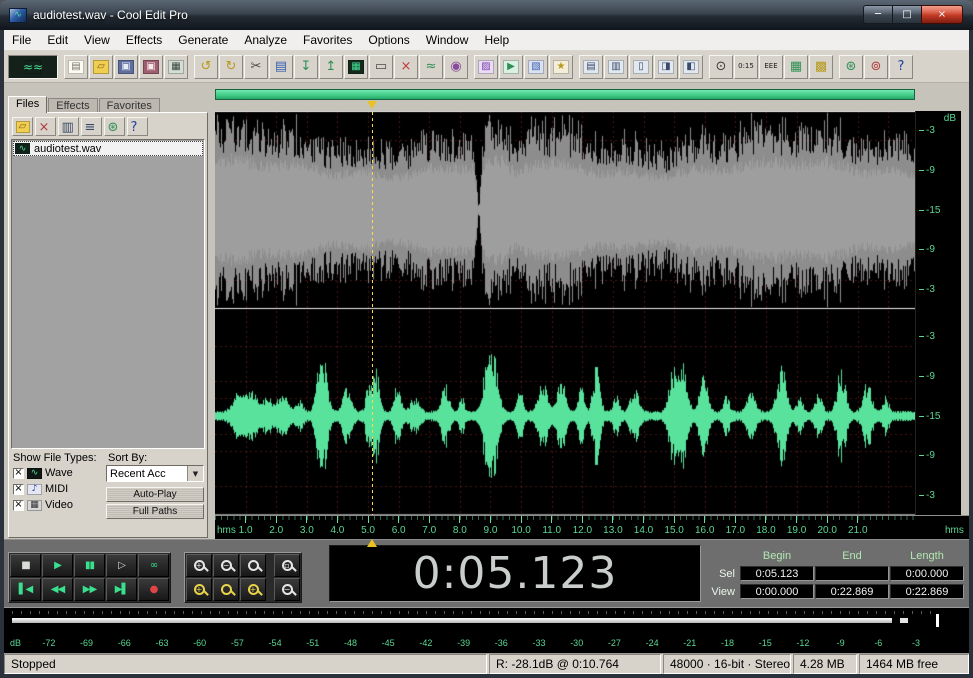 The width and height of the screenshot is (973, 678). I want to click on save-as-file-button: ▣, so click(151, 66).